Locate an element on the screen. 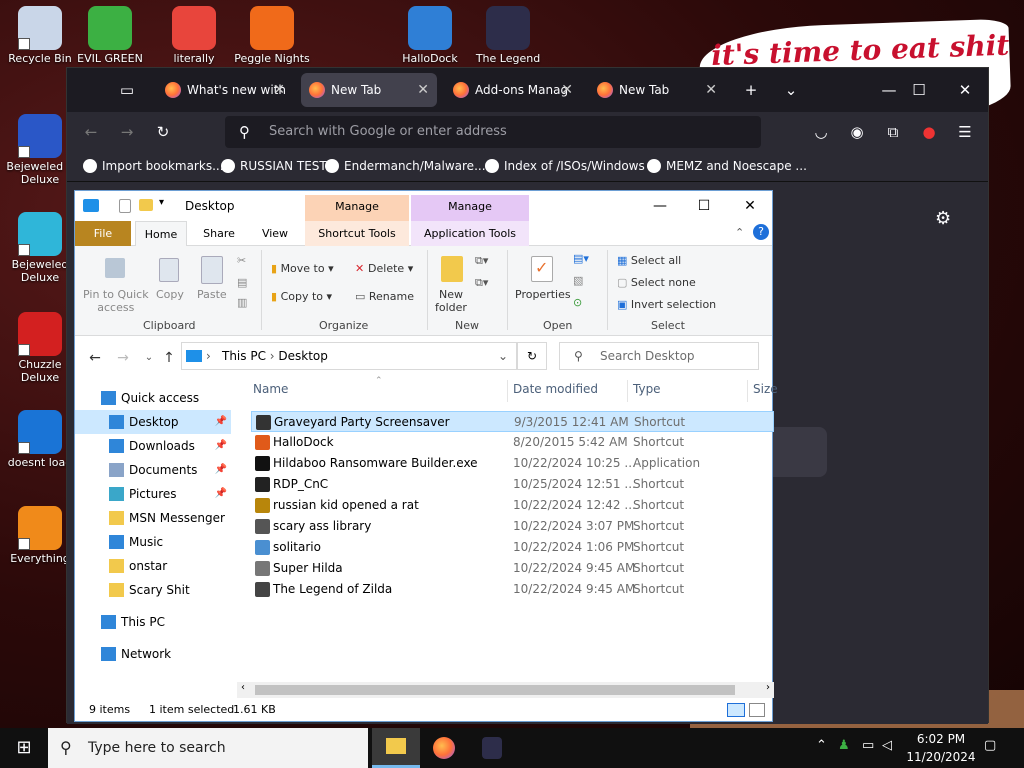 Image resolution: width=1024 pixels, height=768 pixels. minimize-button: — is located at coordinates (889, 90).